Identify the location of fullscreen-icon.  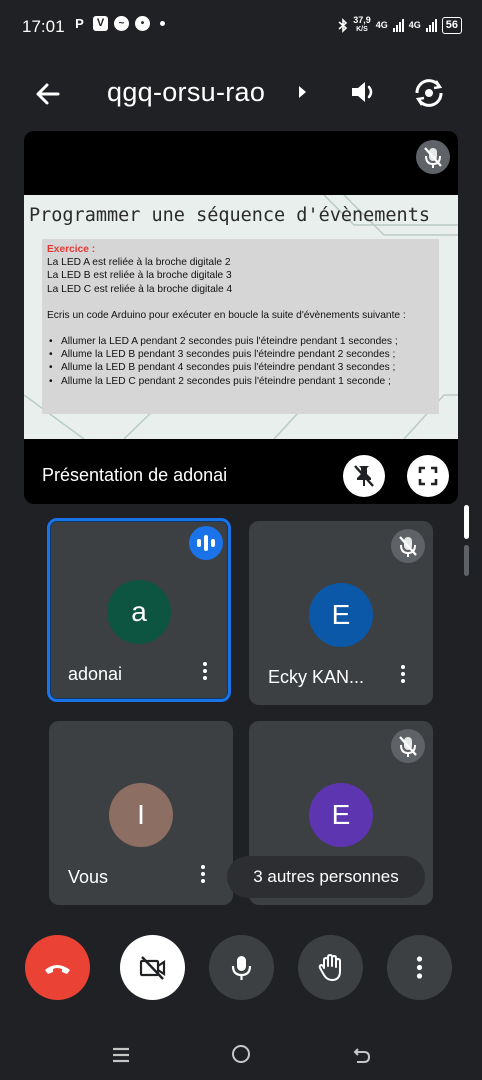
(428, 476).